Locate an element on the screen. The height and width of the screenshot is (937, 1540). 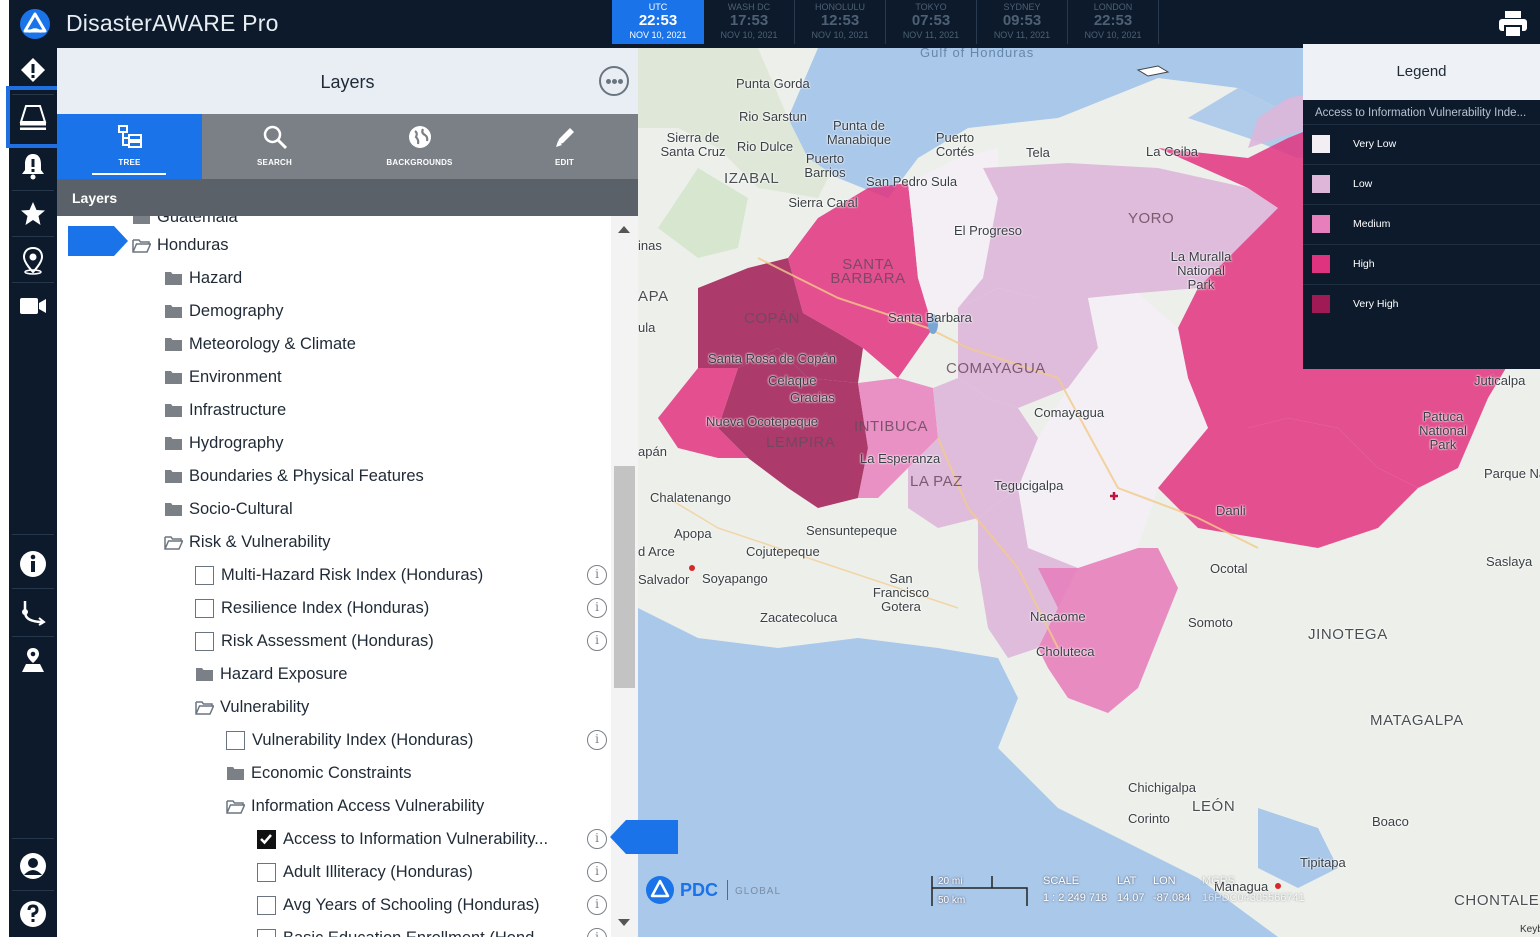
map-label: La Muralla National Park is located at coordinates (1201, 270).